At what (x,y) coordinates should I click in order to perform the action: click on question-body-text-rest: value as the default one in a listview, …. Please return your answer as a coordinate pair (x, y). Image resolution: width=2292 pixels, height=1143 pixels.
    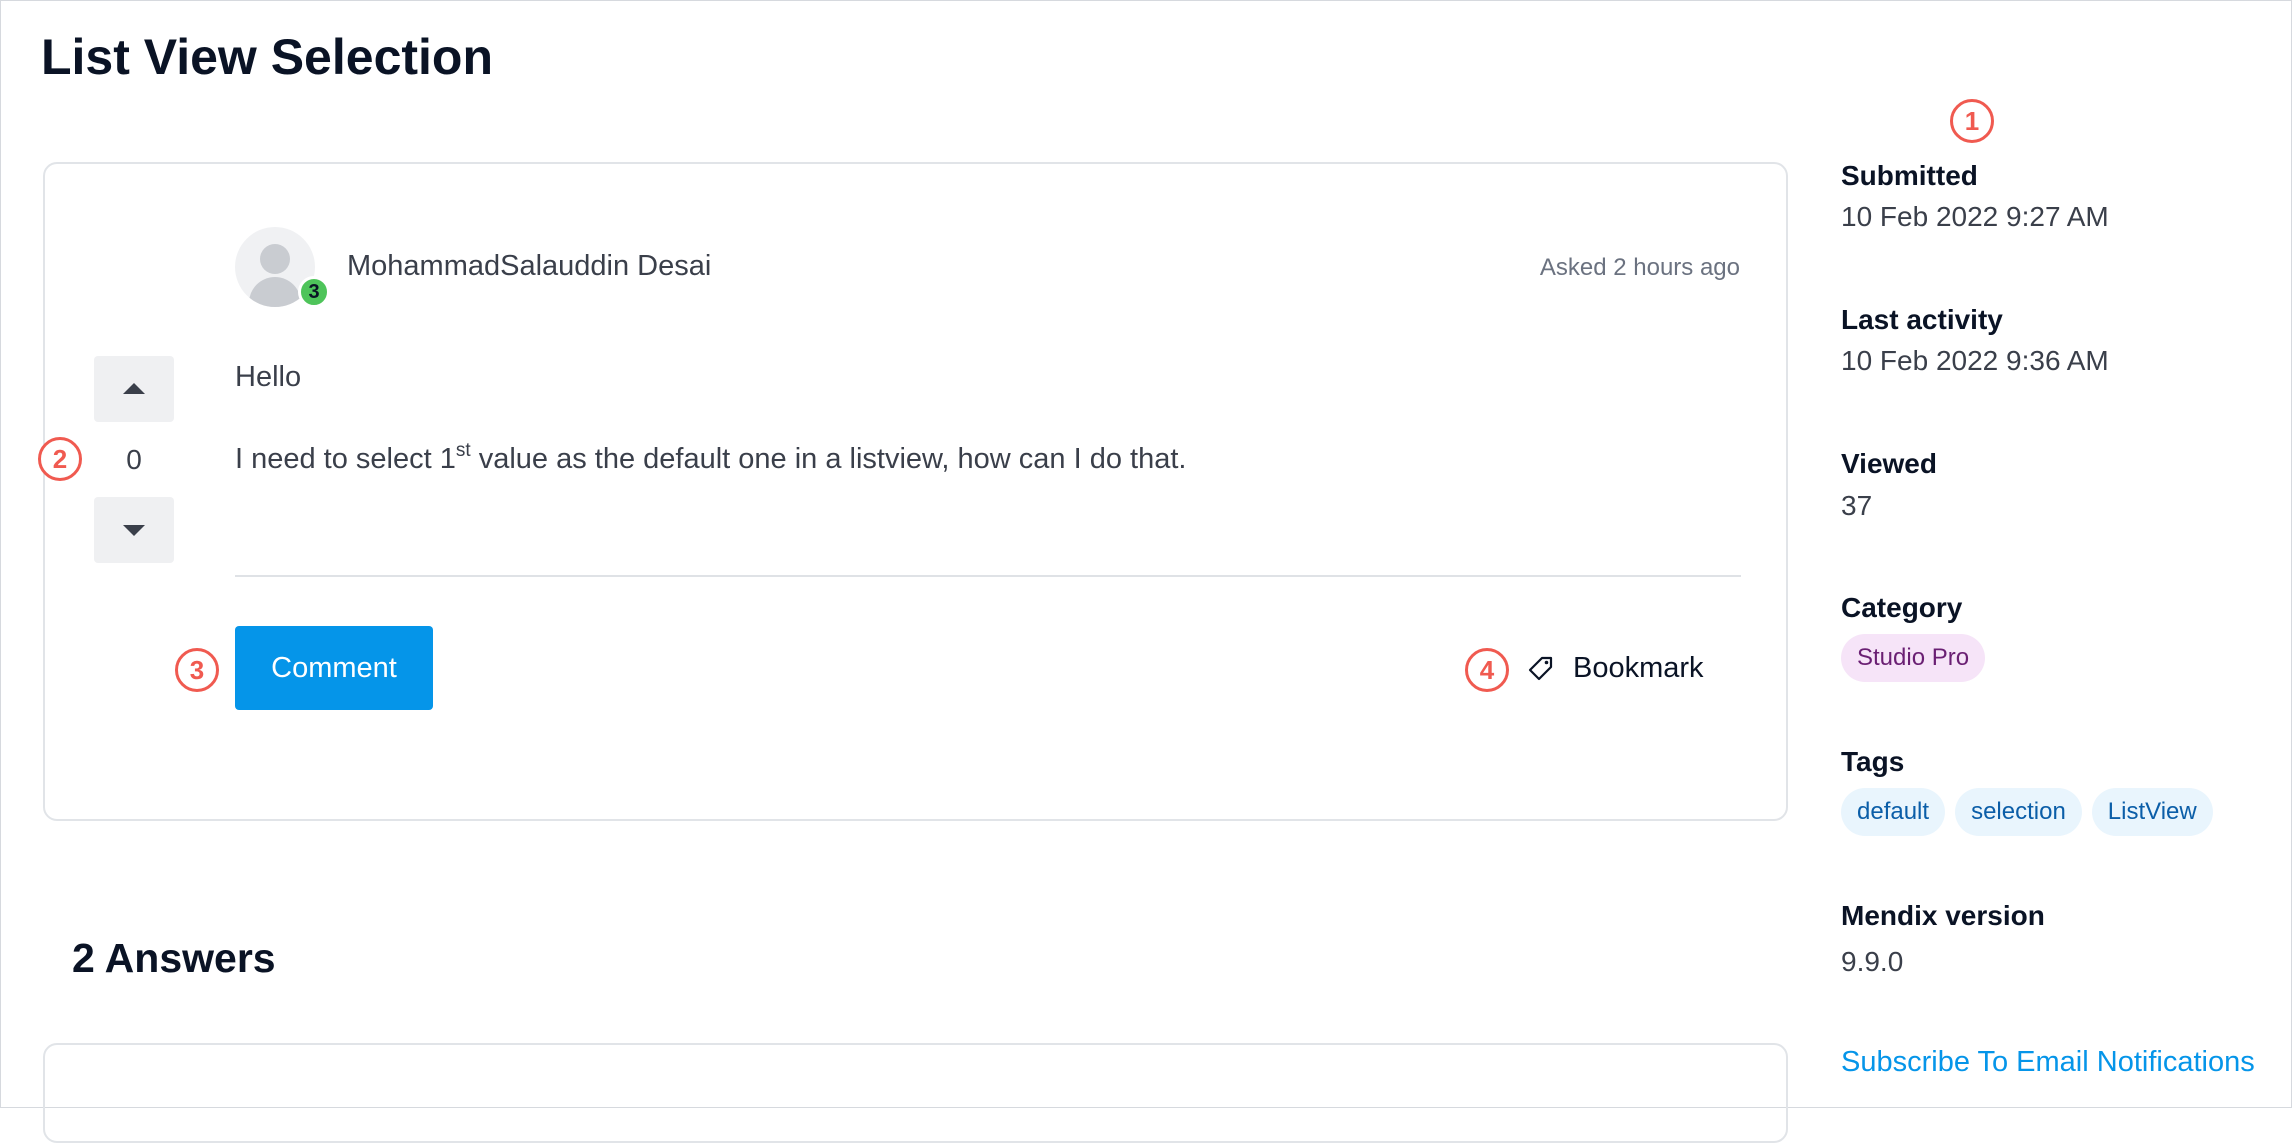
    Looking at the image, I should click on (828, 459).